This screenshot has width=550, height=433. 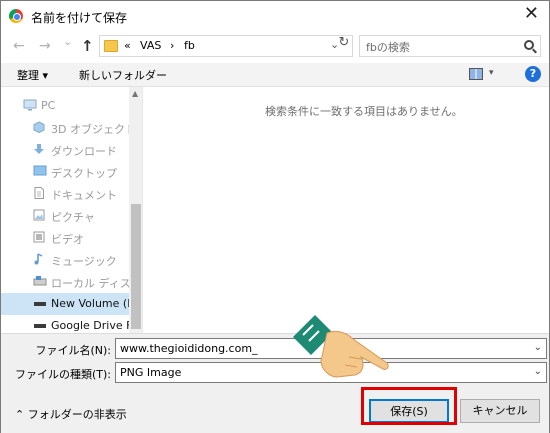 What do you see at coordinates (538, 371) in the screenshot?
I see `filetype-dropdown-icon: ⌄` at bounding box center [538, 371].